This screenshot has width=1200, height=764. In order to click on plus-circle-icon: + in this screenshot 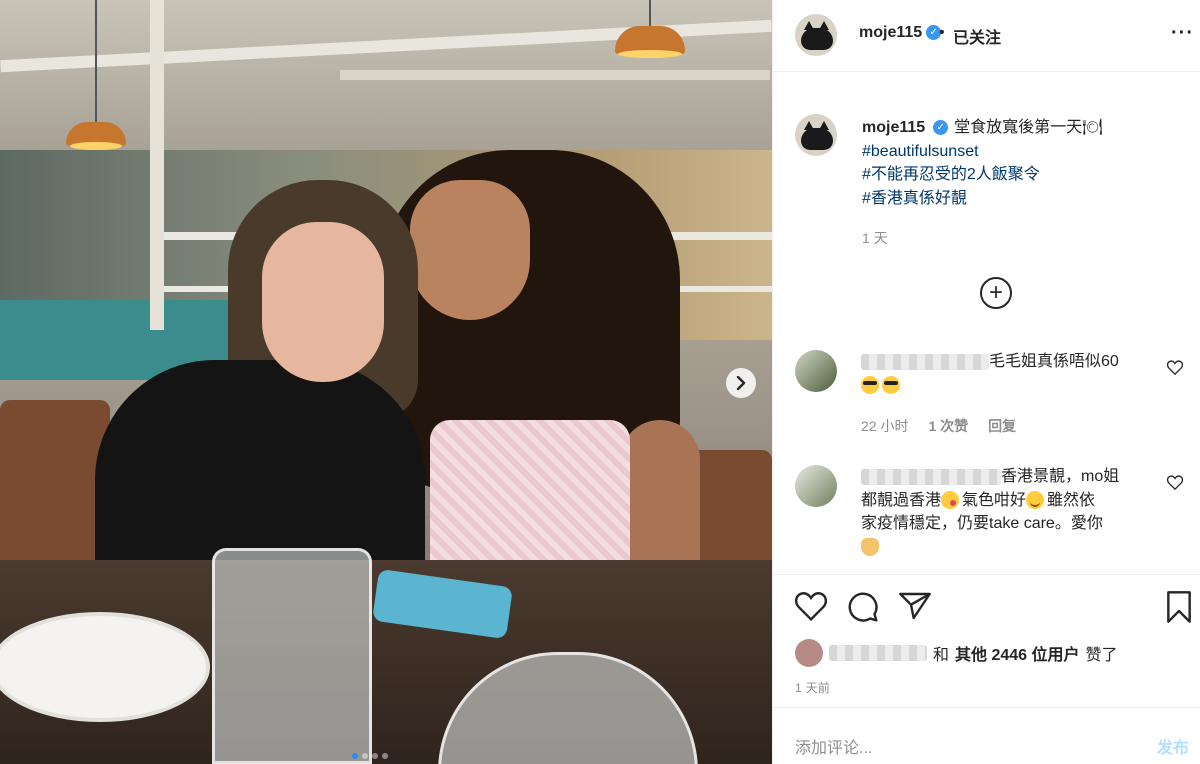, I will do `click(996, 293)`.